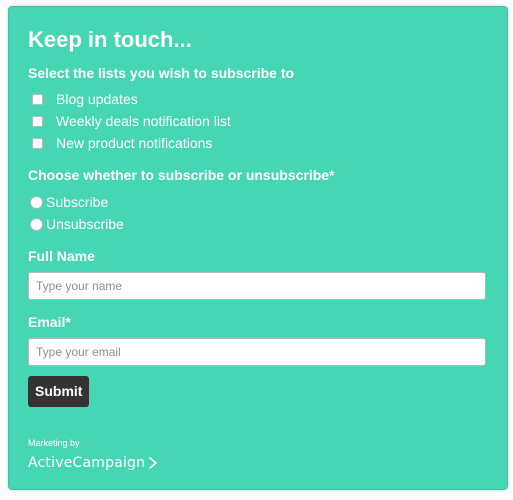 The width and height of the screenshot is (513, 500). I want to click on list-option-blog-updates: Blog updates, so click(85, 99).